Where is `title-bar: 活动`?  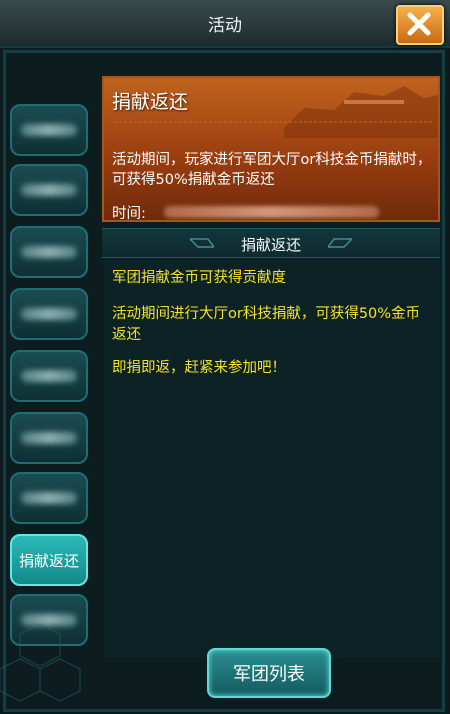 title-bar: 活动 is located at coordinates (225, 24).